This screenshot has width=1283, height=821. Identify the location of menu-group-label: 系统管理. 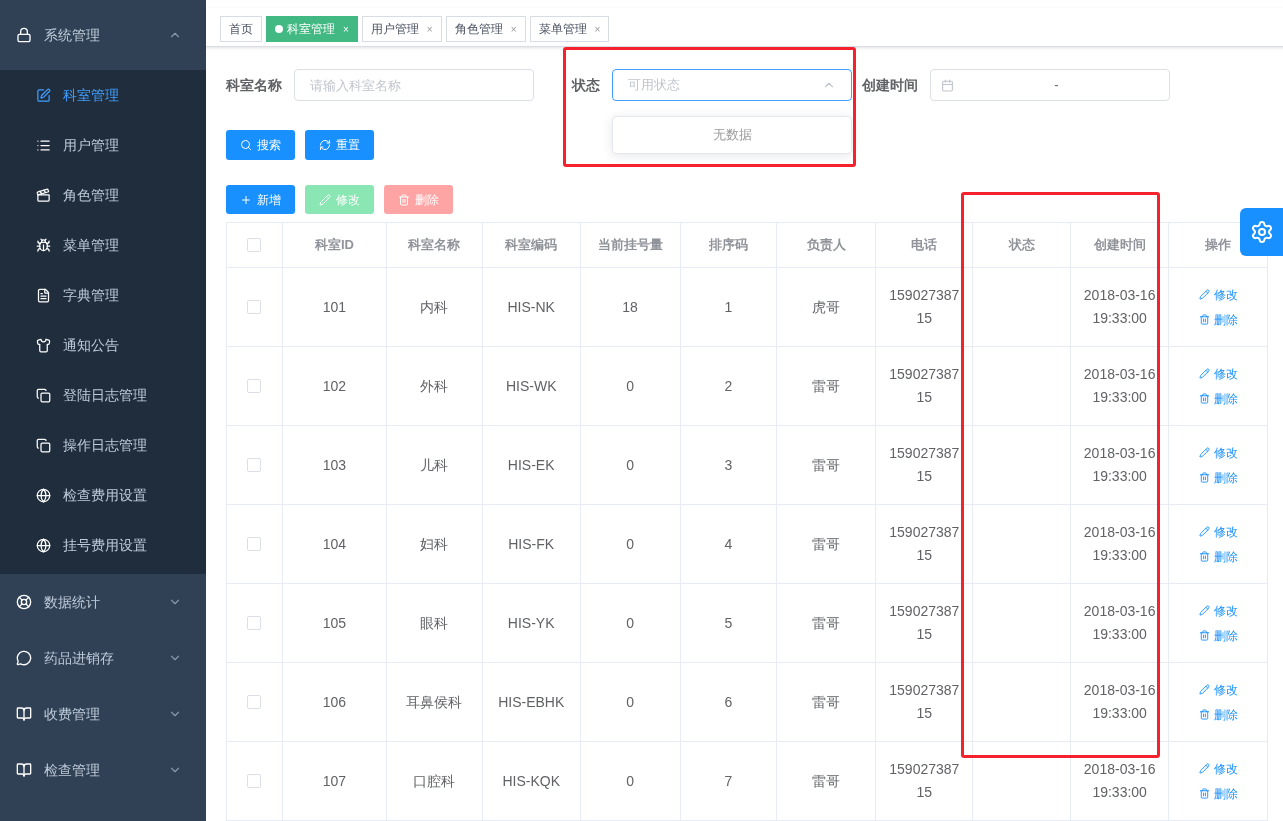
(72, 35).